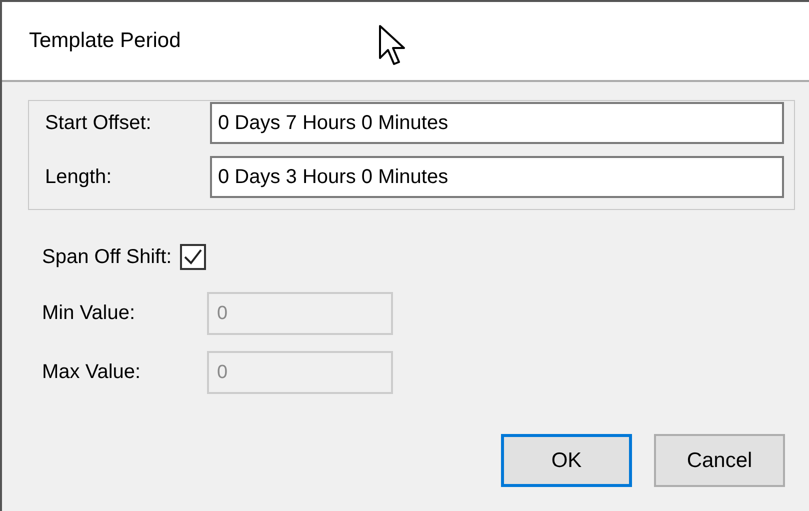  What do you see at coordinates (497, 123) in the screenshot?
I see `input-field: 0 Days 7 Hours 0 Minutes` at bounding box center [497, 123].